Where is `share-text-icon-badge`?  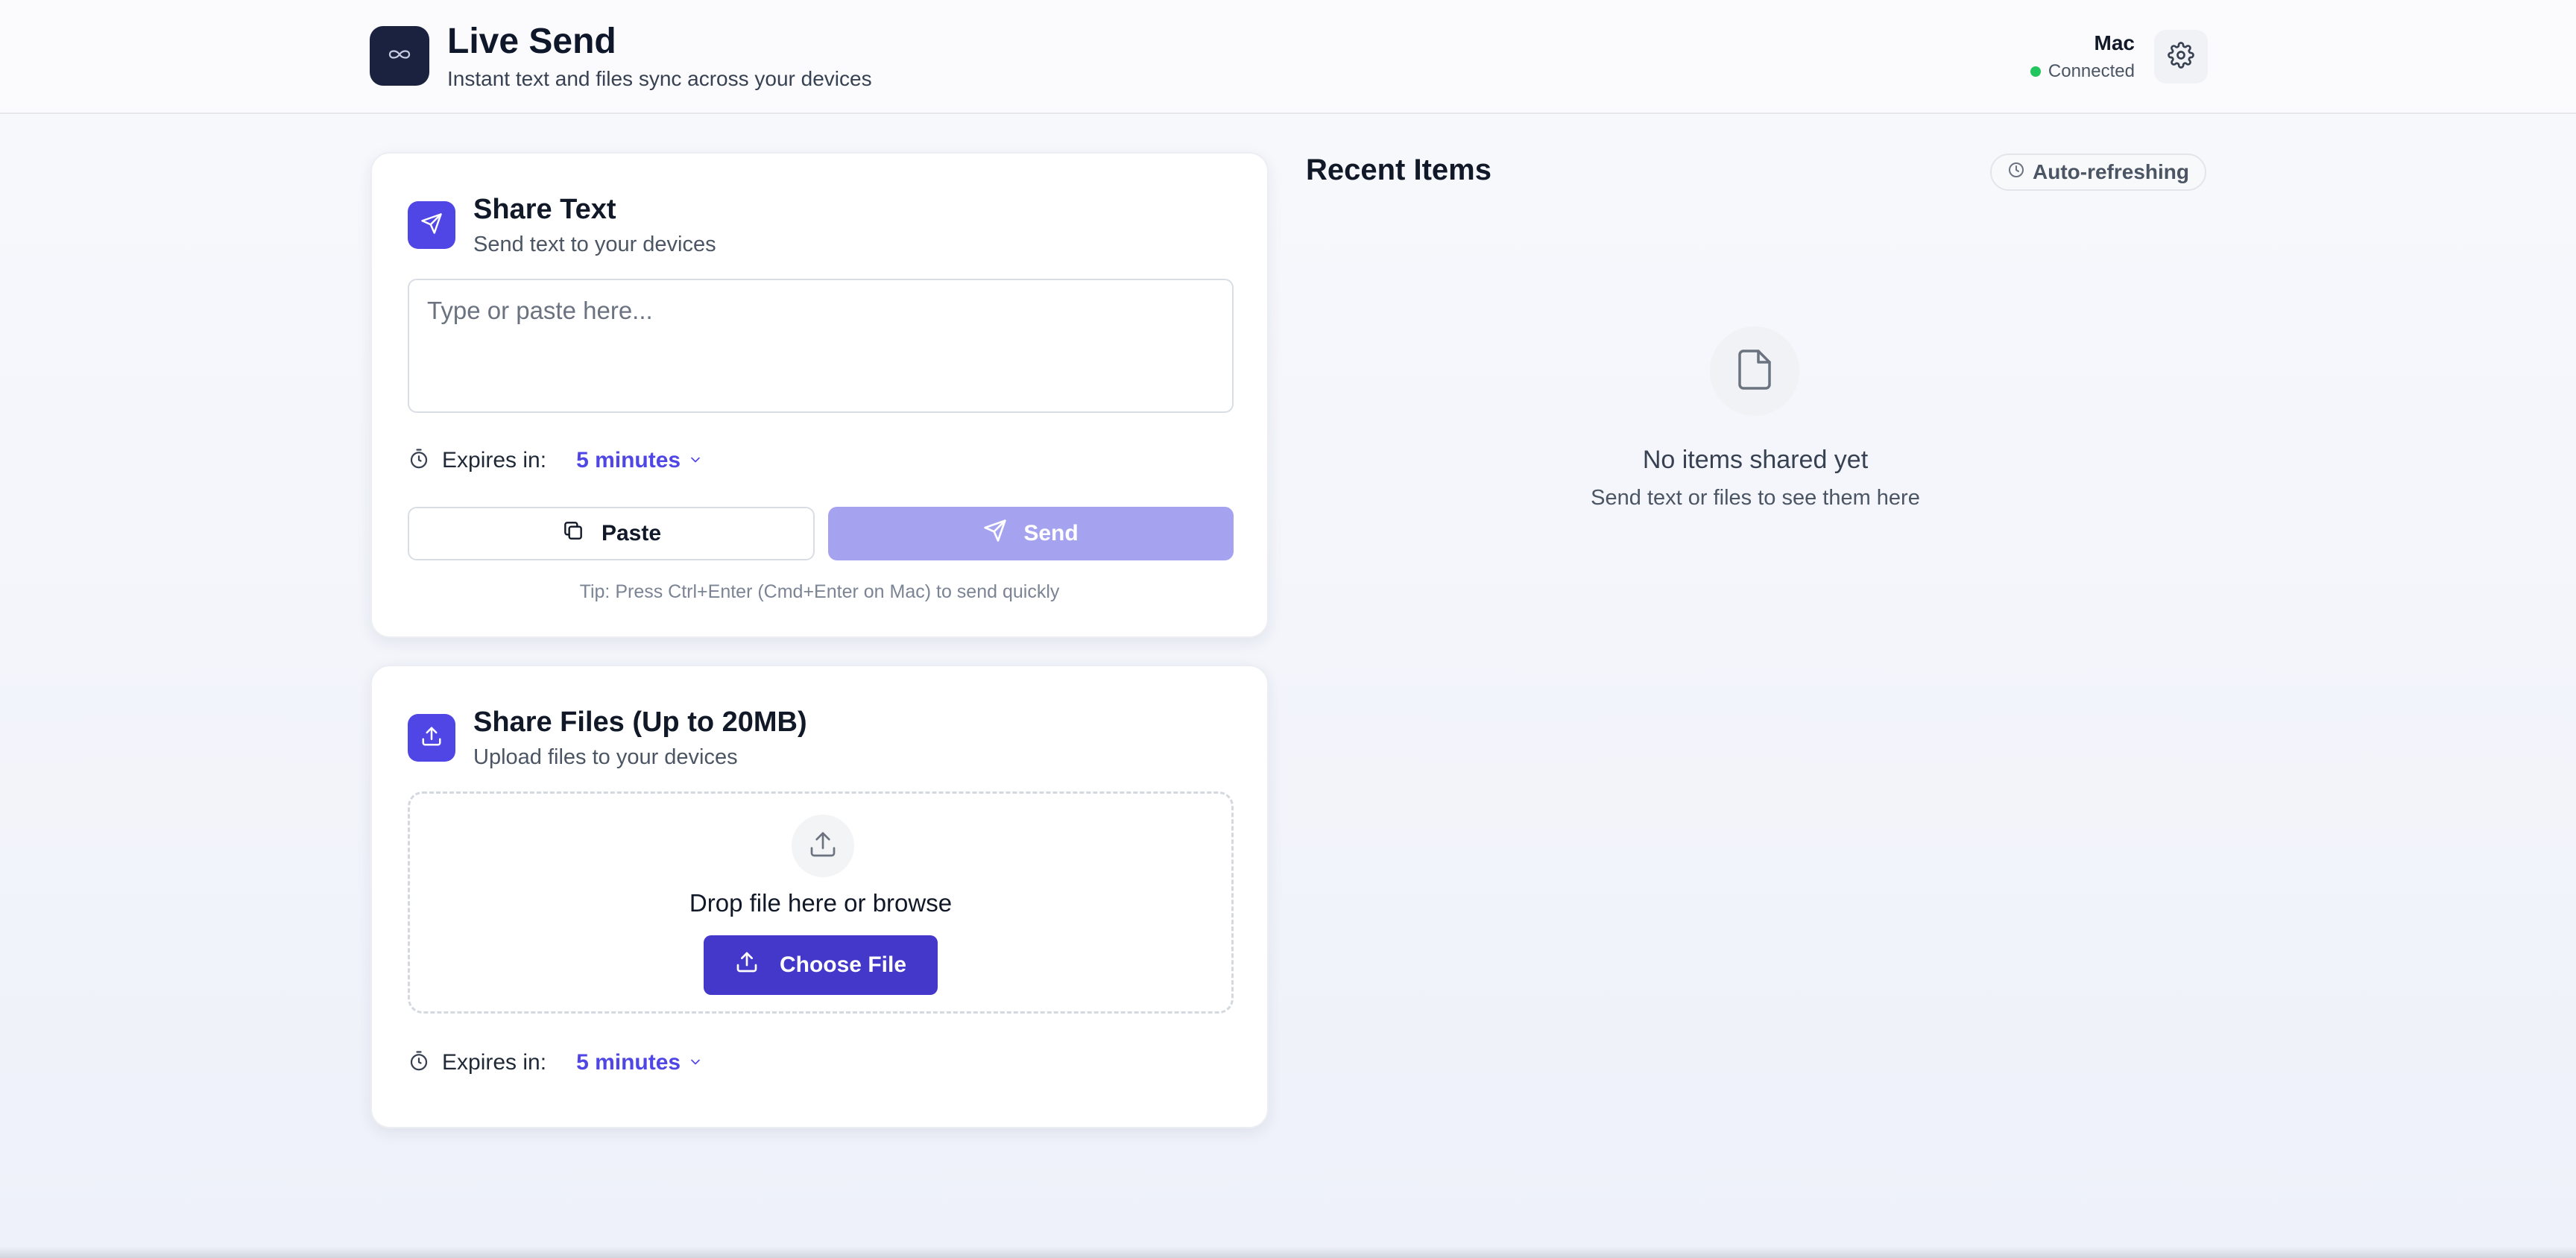 share-text-icon-badge is located at coordinates (431, 225).